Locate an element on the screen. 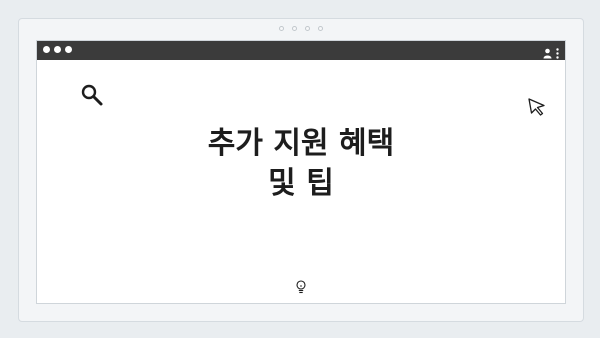 The width and height of the screenshot is (600, 338). title-line-2: 및 팁 is located at coordinates (301, 183).